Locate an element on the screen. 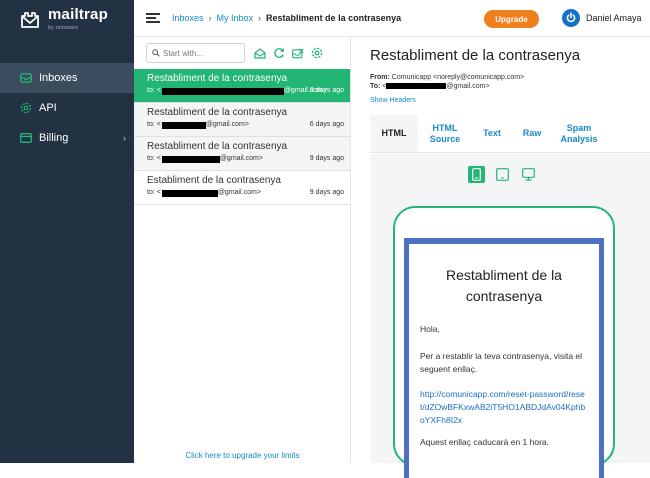  search-icon is located at coordinates (156, 53).